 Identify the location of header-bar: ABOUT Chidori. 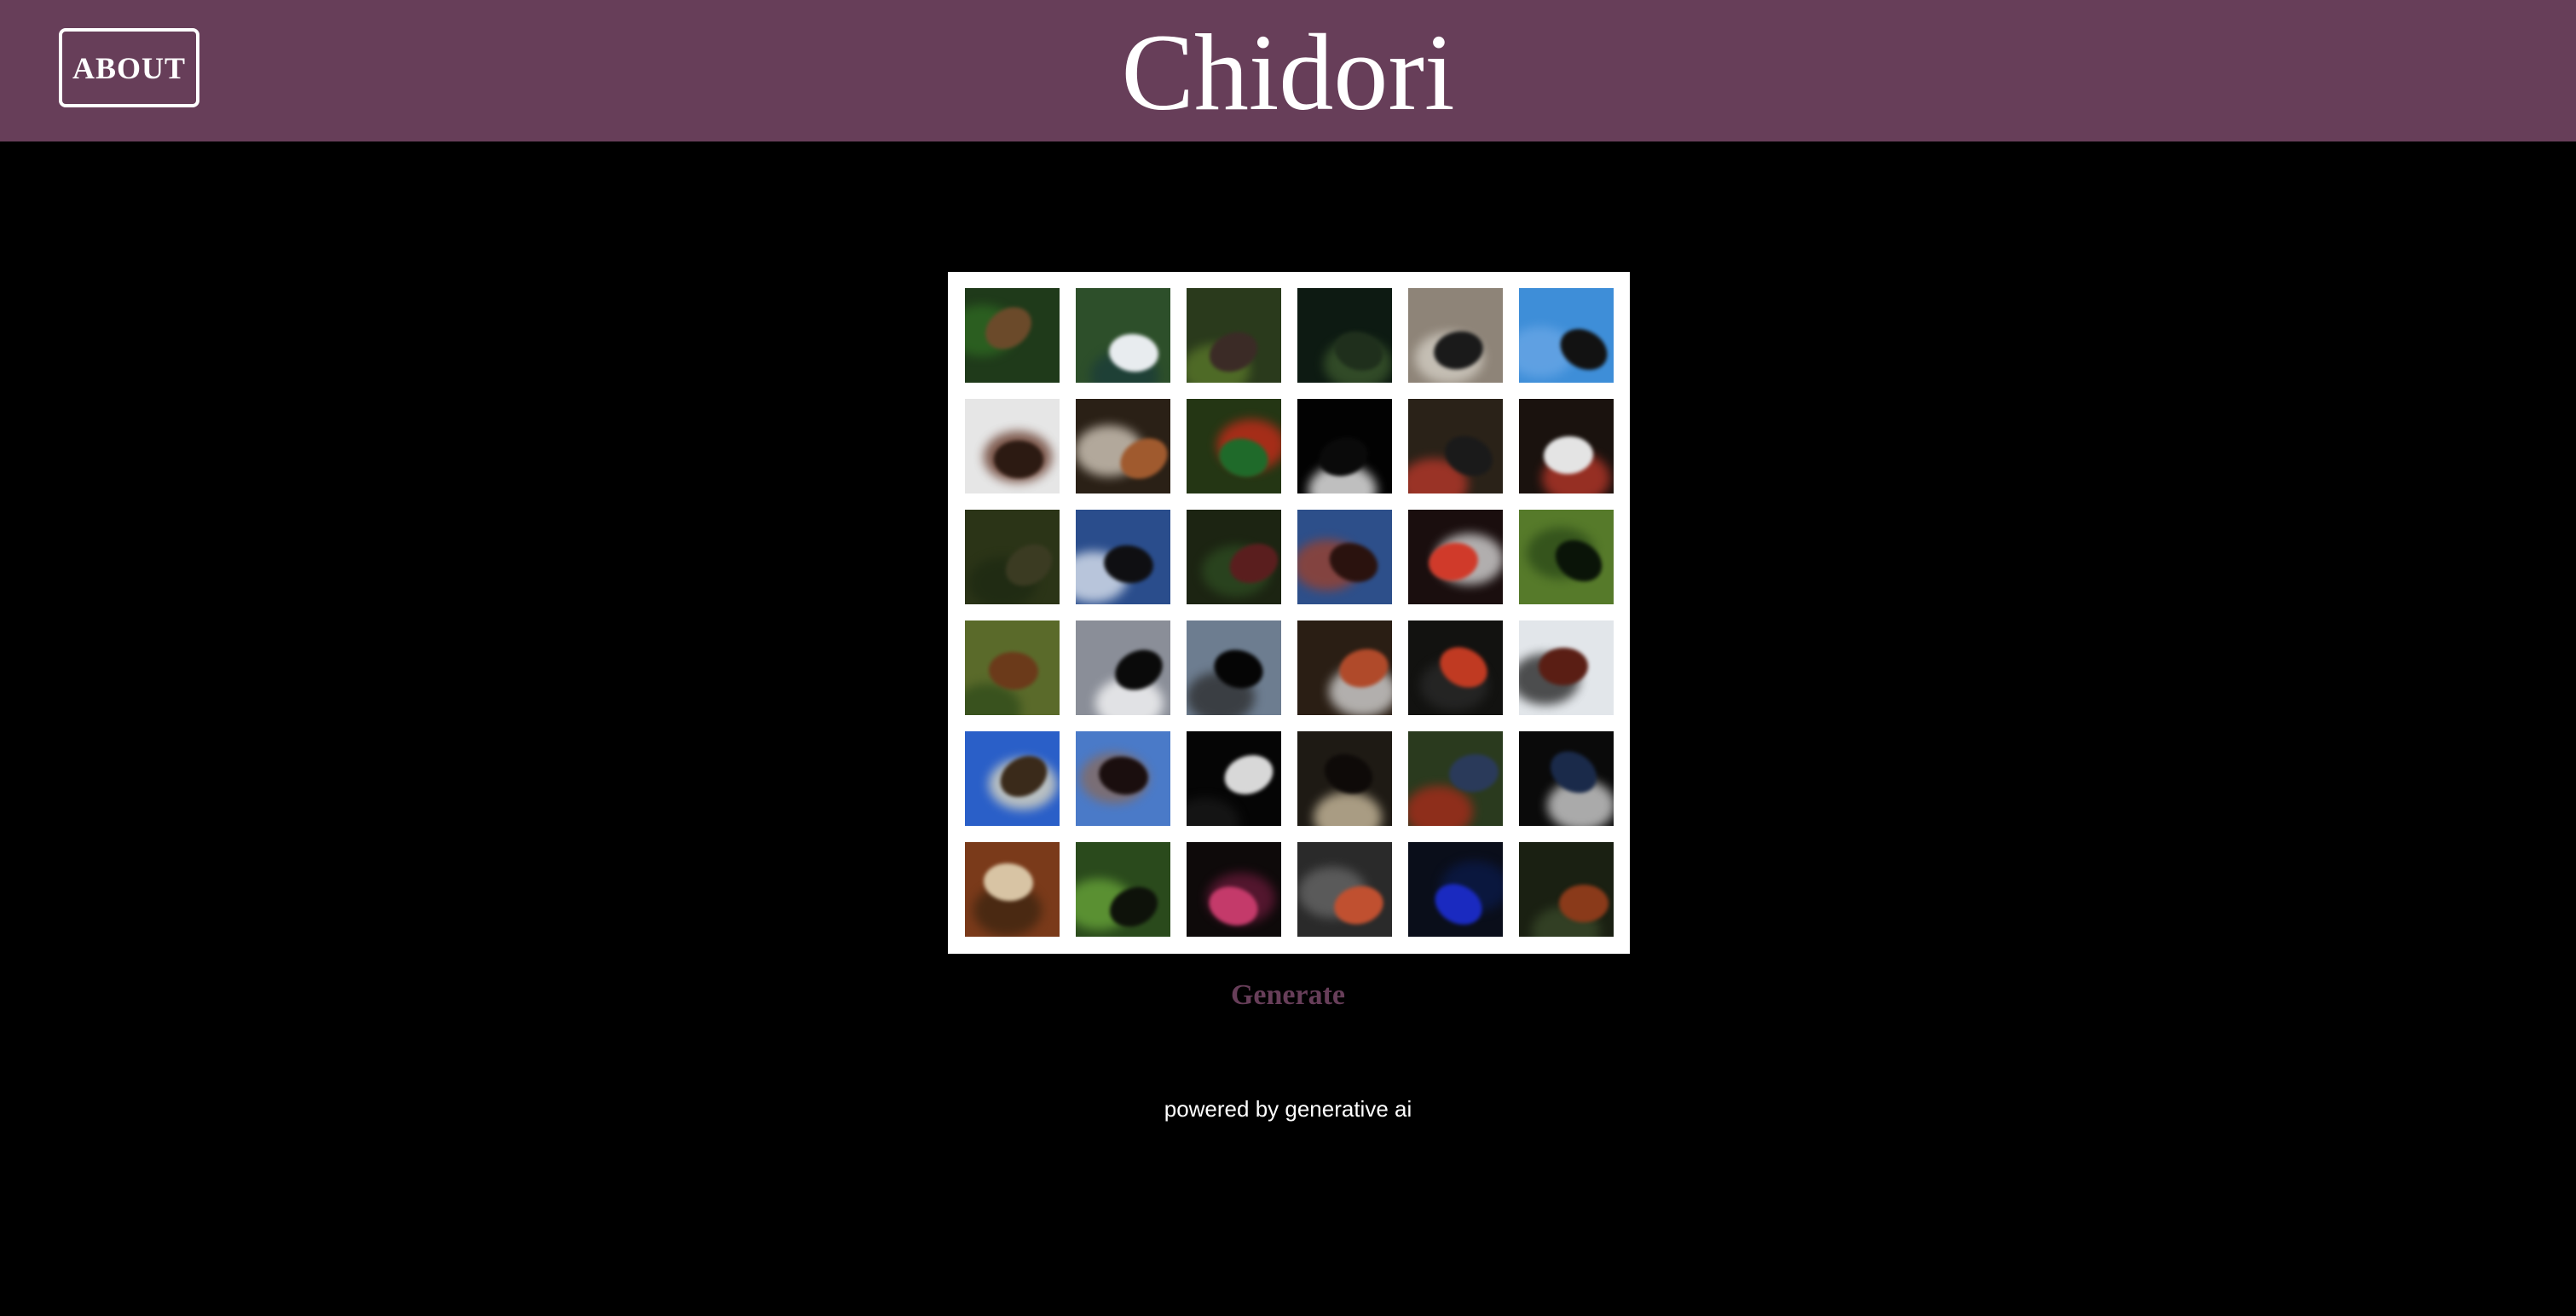
(1288, 71).